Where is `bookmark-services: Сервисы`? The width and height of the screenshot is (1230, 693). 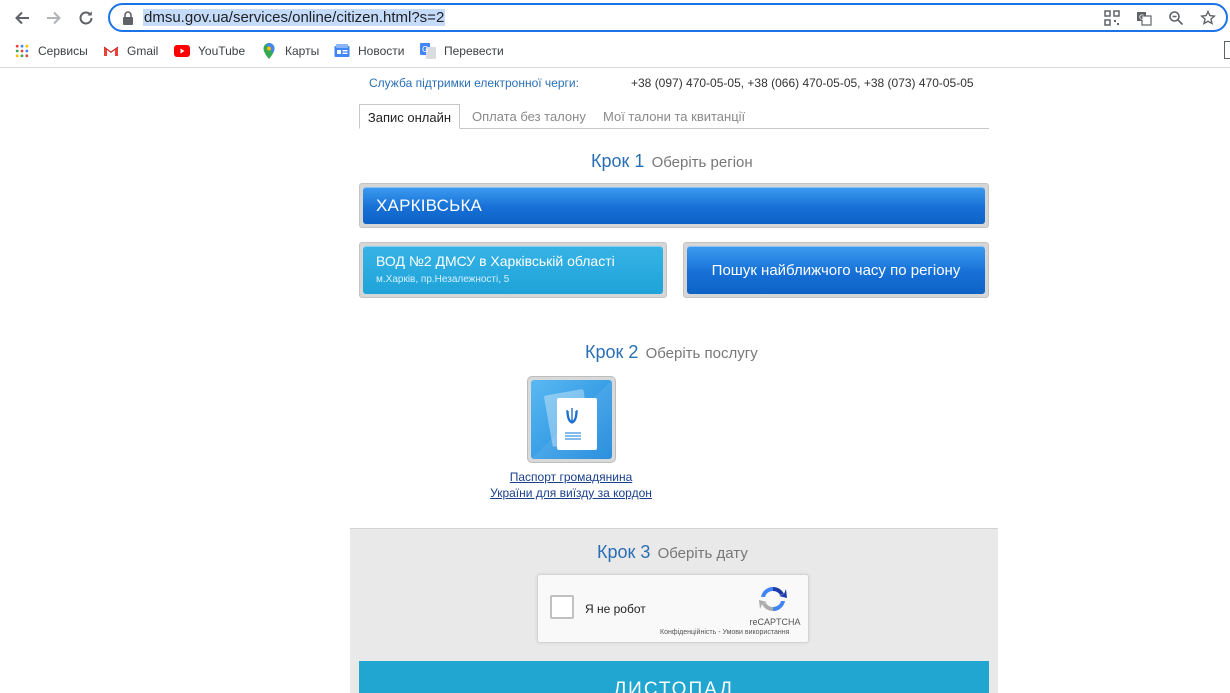 bookmark-services: Сервисы is located at coordinates (51, 51).